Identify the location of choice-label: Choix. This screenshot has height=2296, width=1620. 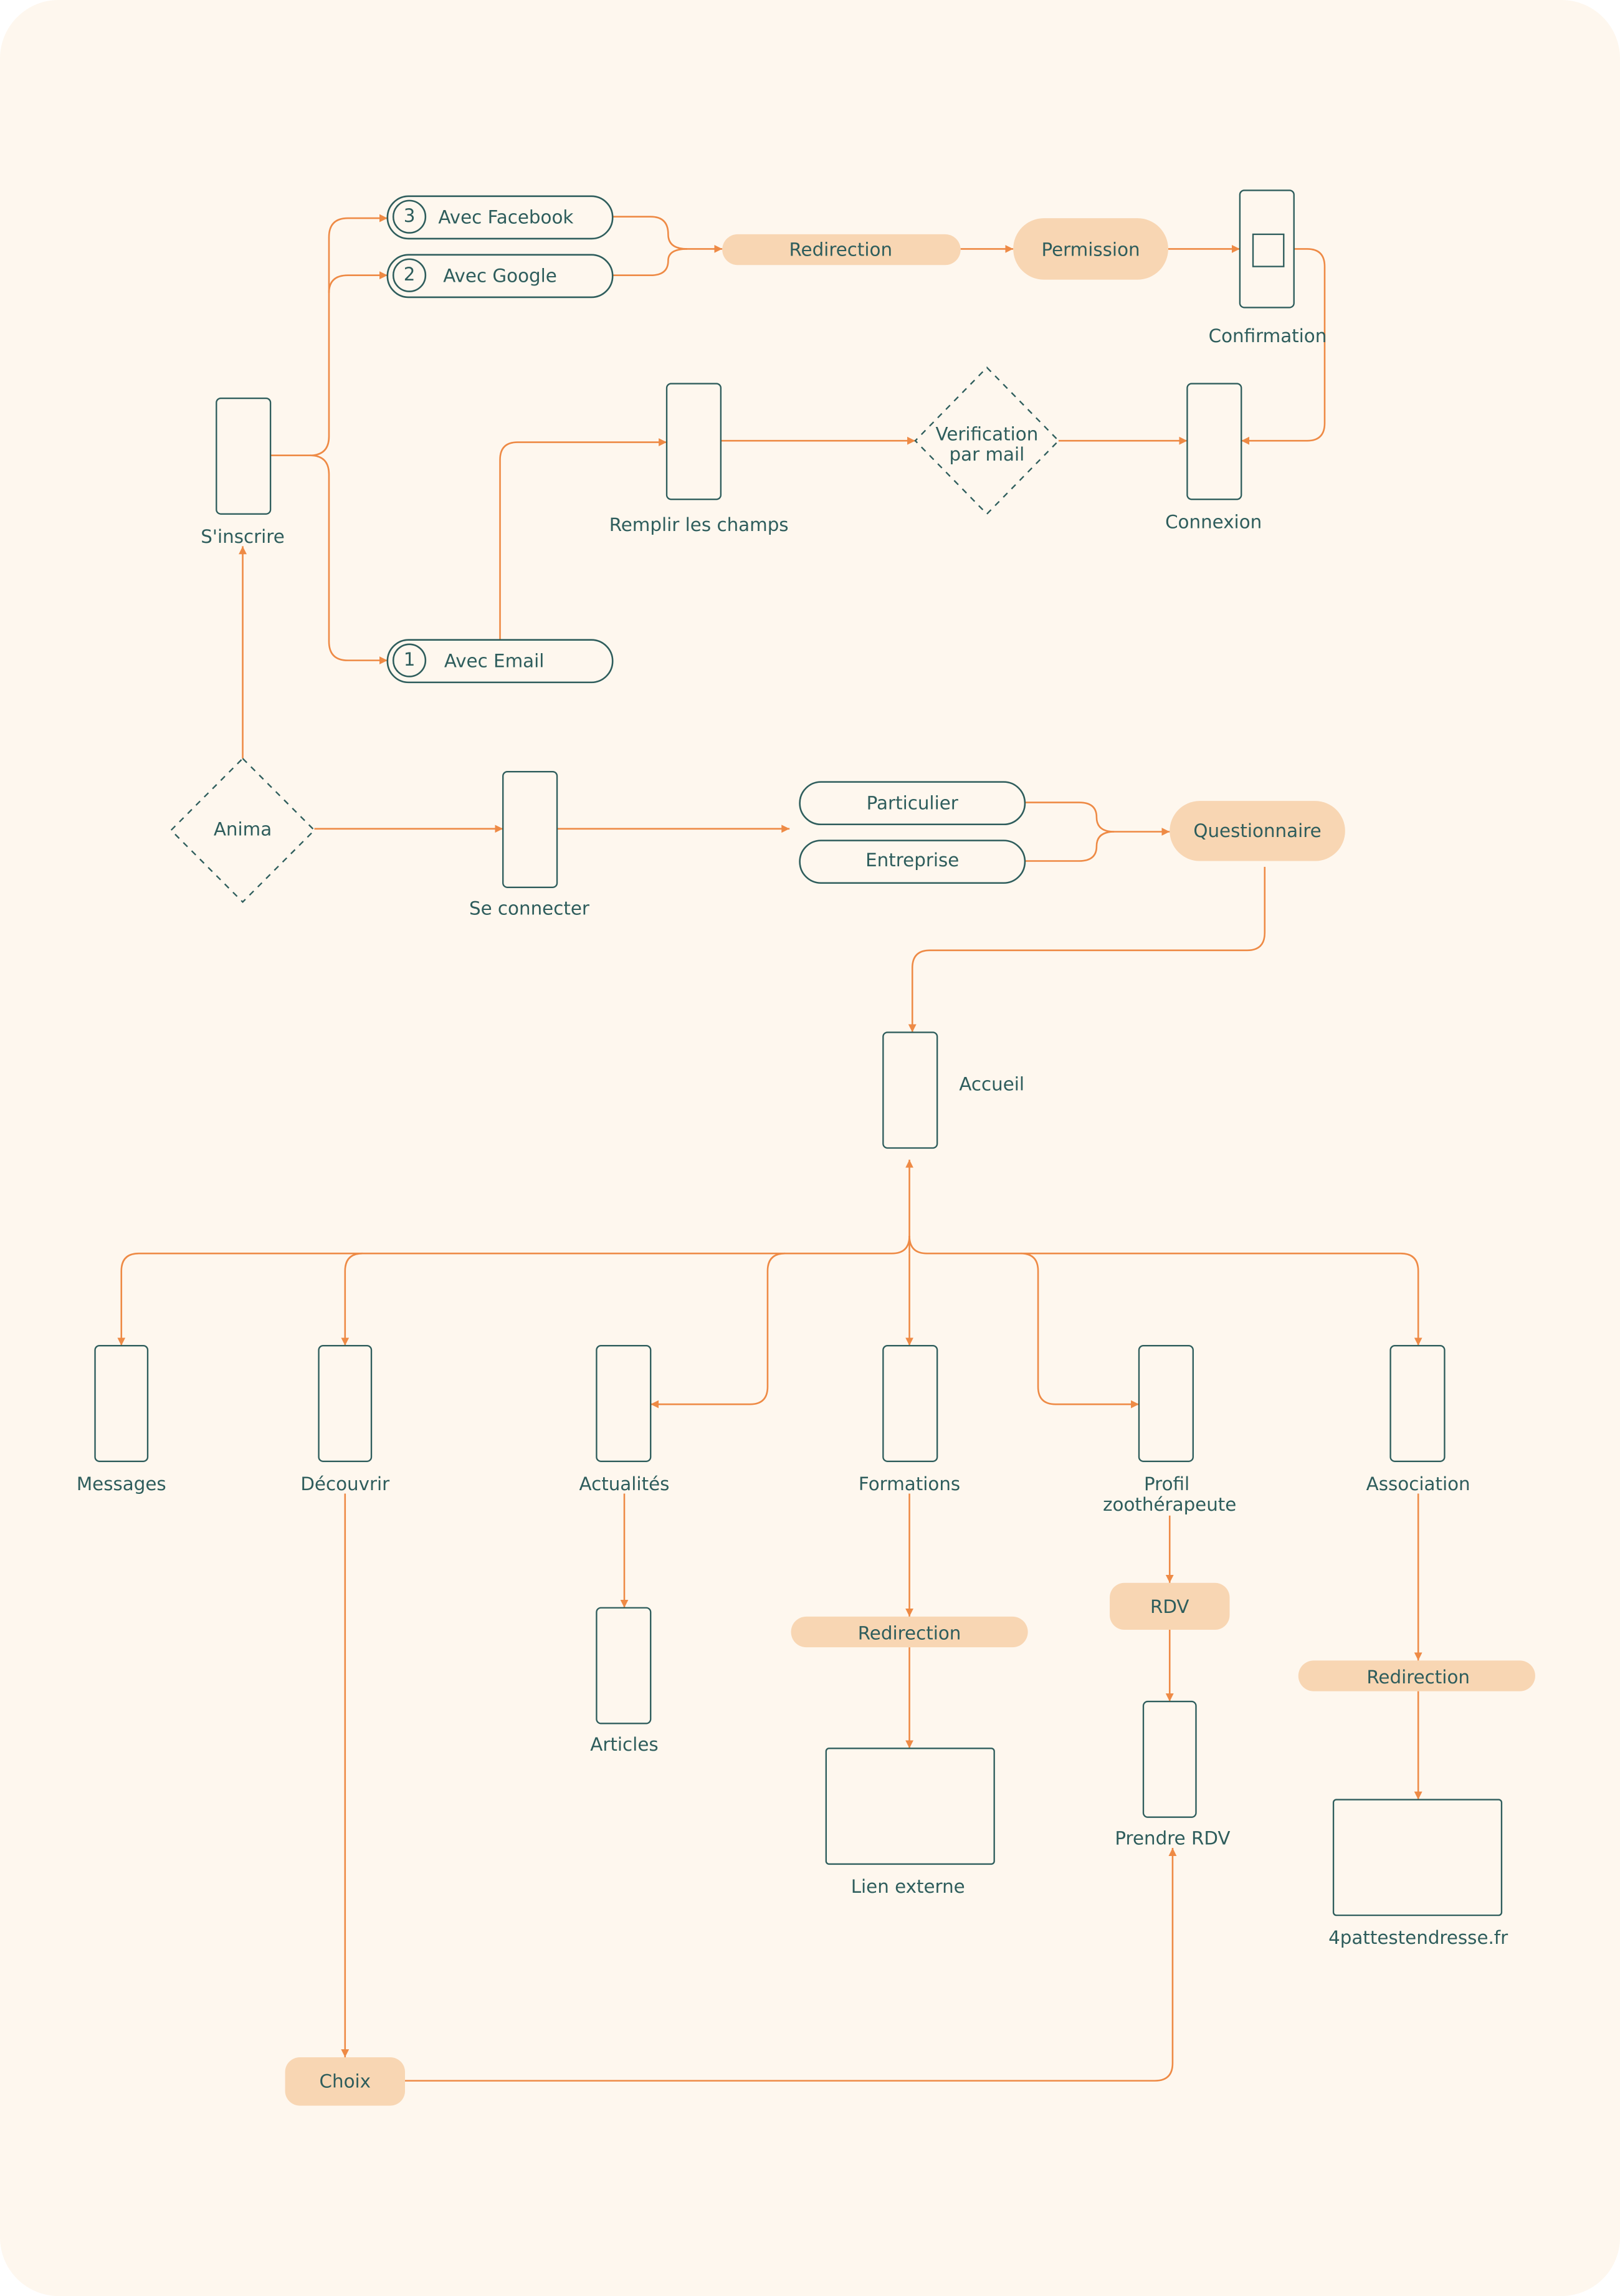
(346, 2081).